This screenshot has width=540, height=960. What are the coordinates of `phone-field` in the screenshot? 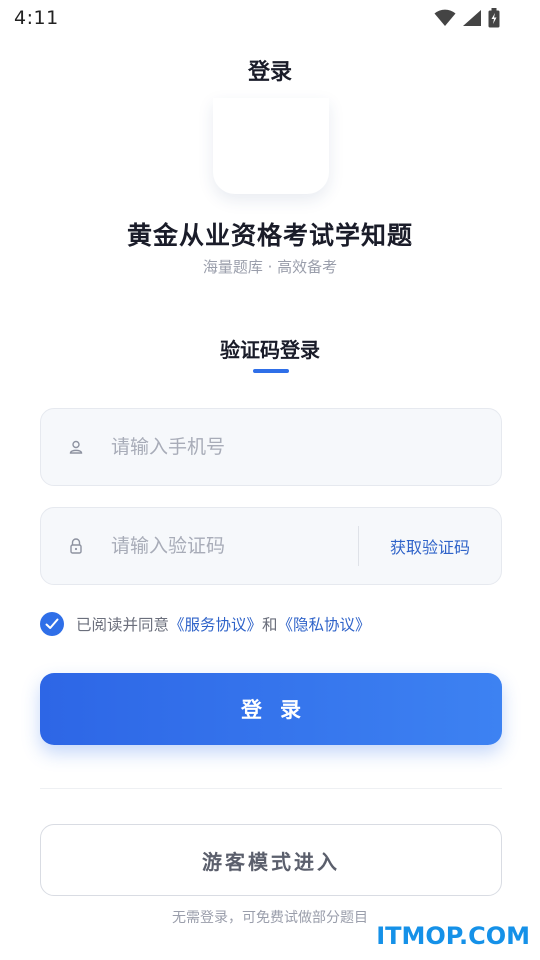 It's located at (271, 447).